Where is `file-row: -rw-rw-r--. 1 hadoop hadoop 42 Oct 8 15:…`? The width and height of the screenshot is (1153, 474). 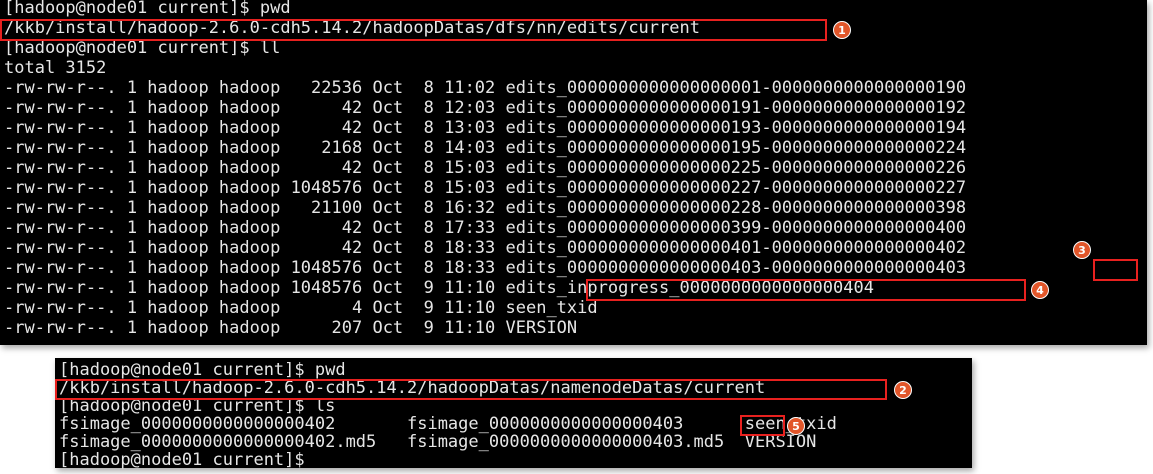 file-row: -rw-rw-r--. 1 hadoop hadoop 42 Oct 8 15:… is located at coordinates (485, 168).